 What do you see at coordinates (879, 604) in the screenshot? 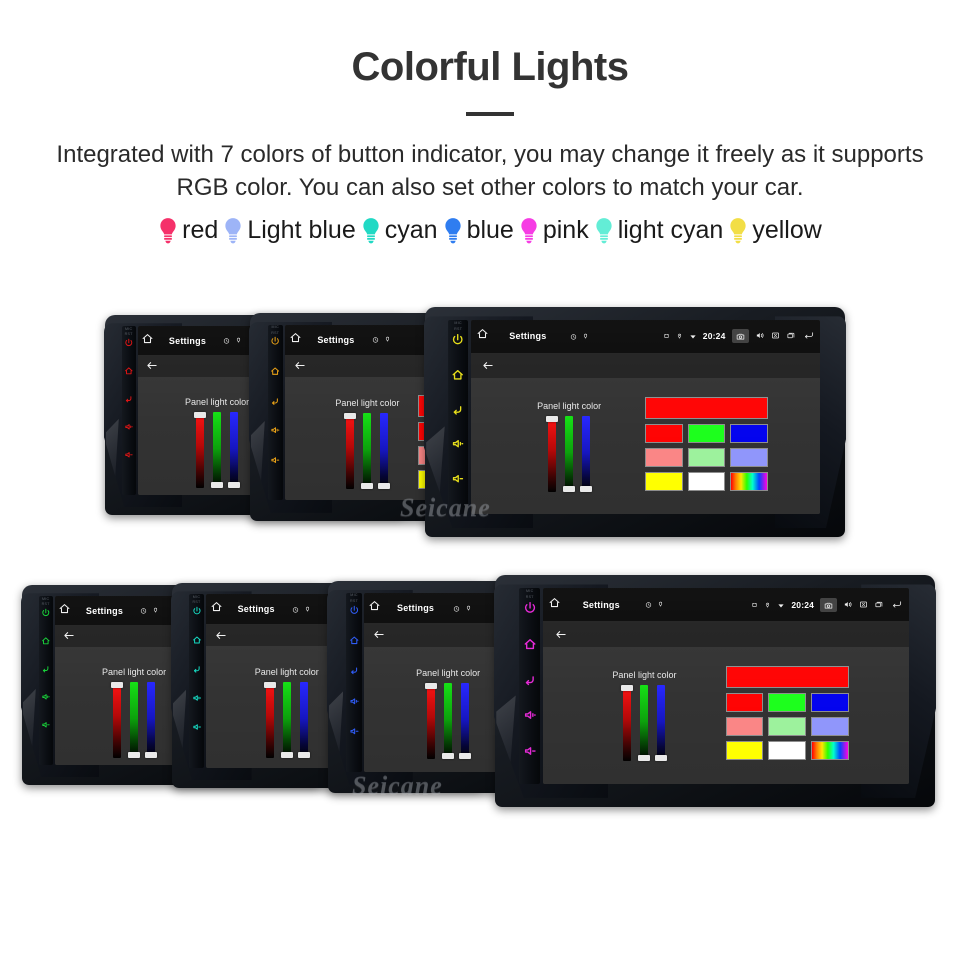
I see `recents-icon` at bounding box center [879, 604].